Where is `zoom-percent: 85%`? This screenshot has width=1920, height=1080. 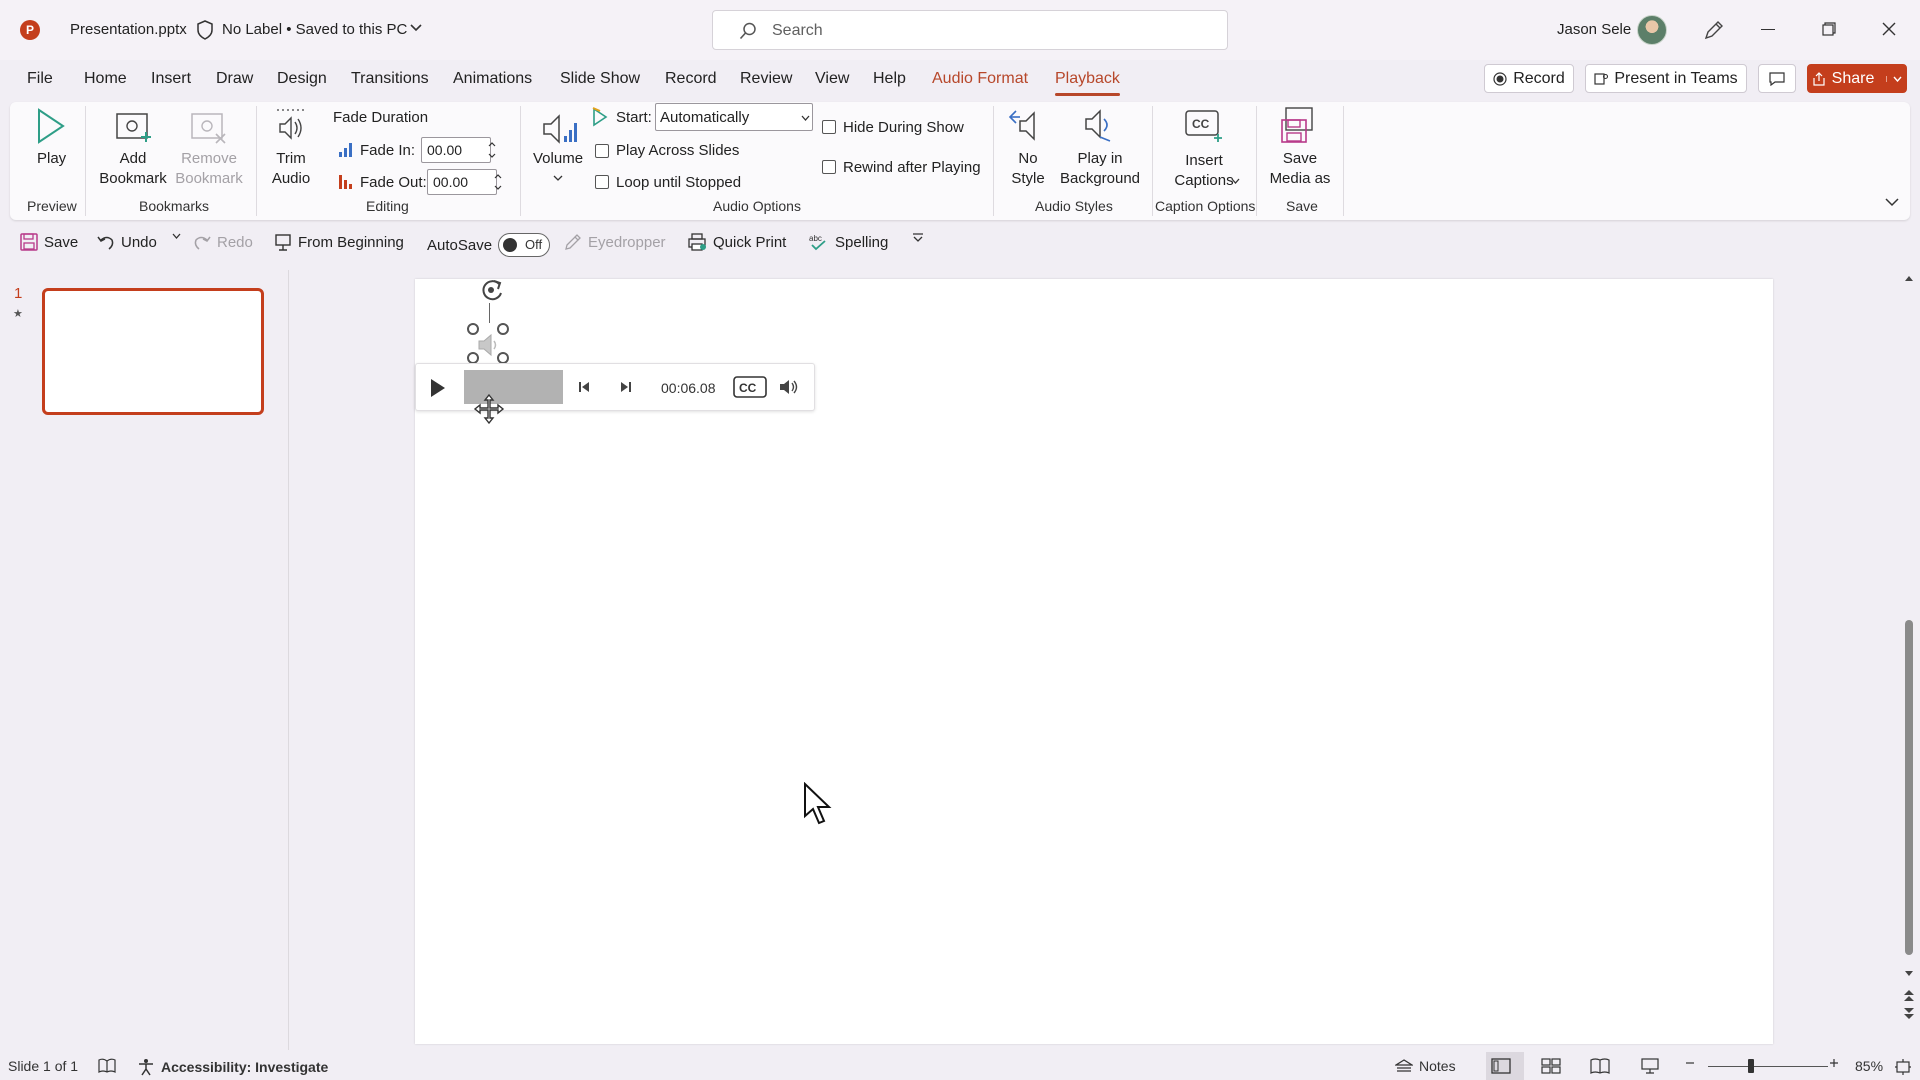 zoom-percent: 85% is located at coordinates (1869, 1066).